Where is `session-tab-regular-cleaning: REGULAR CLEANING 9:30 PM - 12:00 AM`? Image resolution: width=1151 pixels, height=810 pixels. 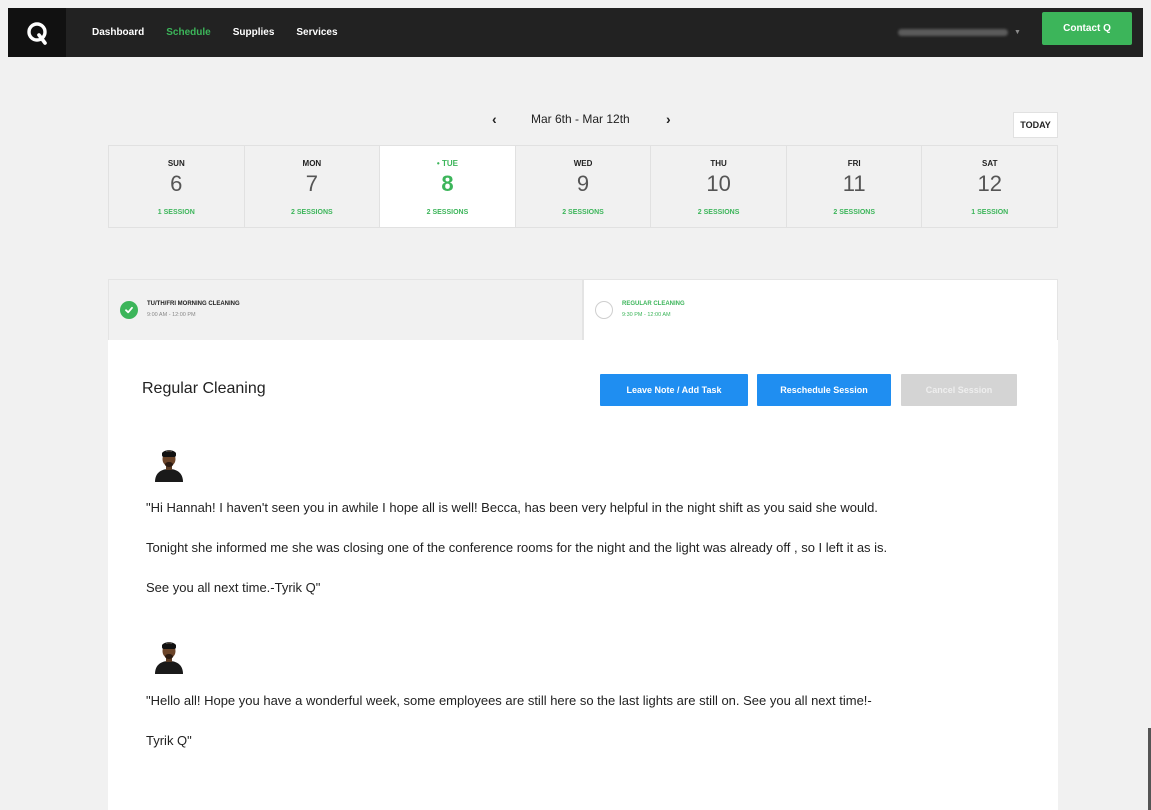
session-tab-regular-cleaning: REGULAR CLEANING 9:30 PM - 12:00 AM is located at coordinates (820, 310).